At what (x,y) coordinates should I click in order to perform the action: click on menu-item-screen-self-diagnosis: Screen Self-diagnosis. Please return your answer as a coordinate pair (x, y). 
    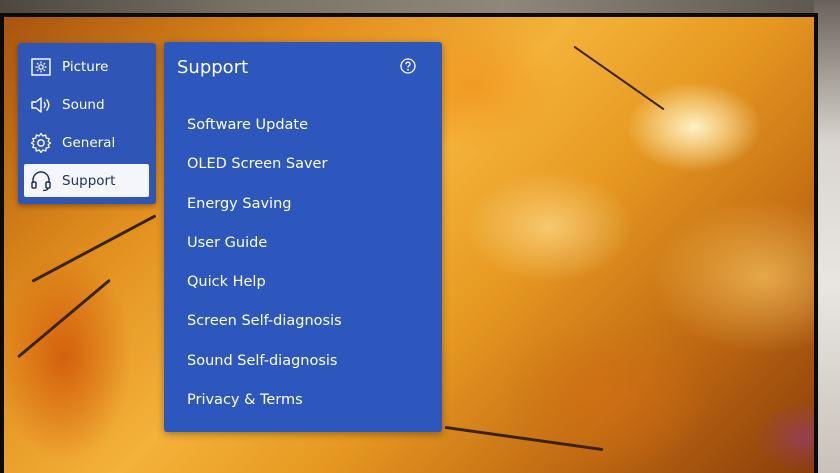
    Looking at the image, I should click on (264, 321).